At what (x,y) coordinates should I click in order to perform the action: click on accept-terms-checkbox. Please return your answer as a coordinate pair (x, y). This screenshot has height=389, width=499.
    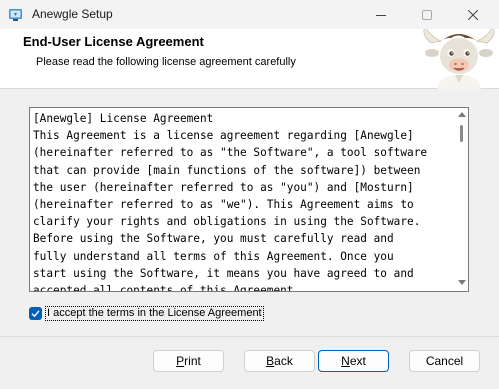
    Looking at the image, I should click on (35, 313).